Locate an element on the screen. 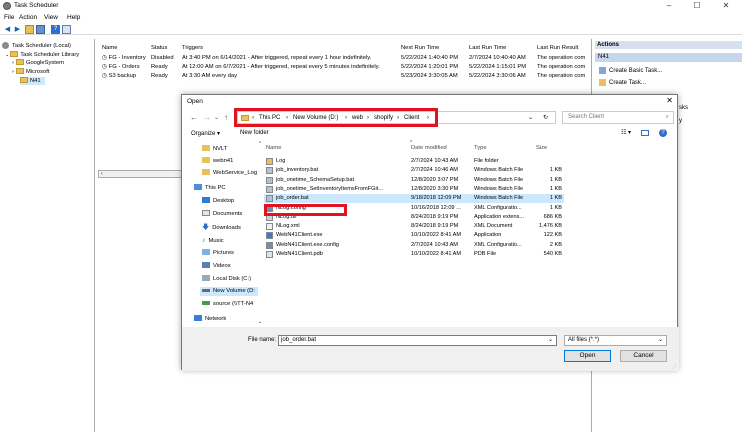 The width and height of the screenshot is (742, 432). column-header-next-run: Next Run Time is located at coordinates (420, 48).